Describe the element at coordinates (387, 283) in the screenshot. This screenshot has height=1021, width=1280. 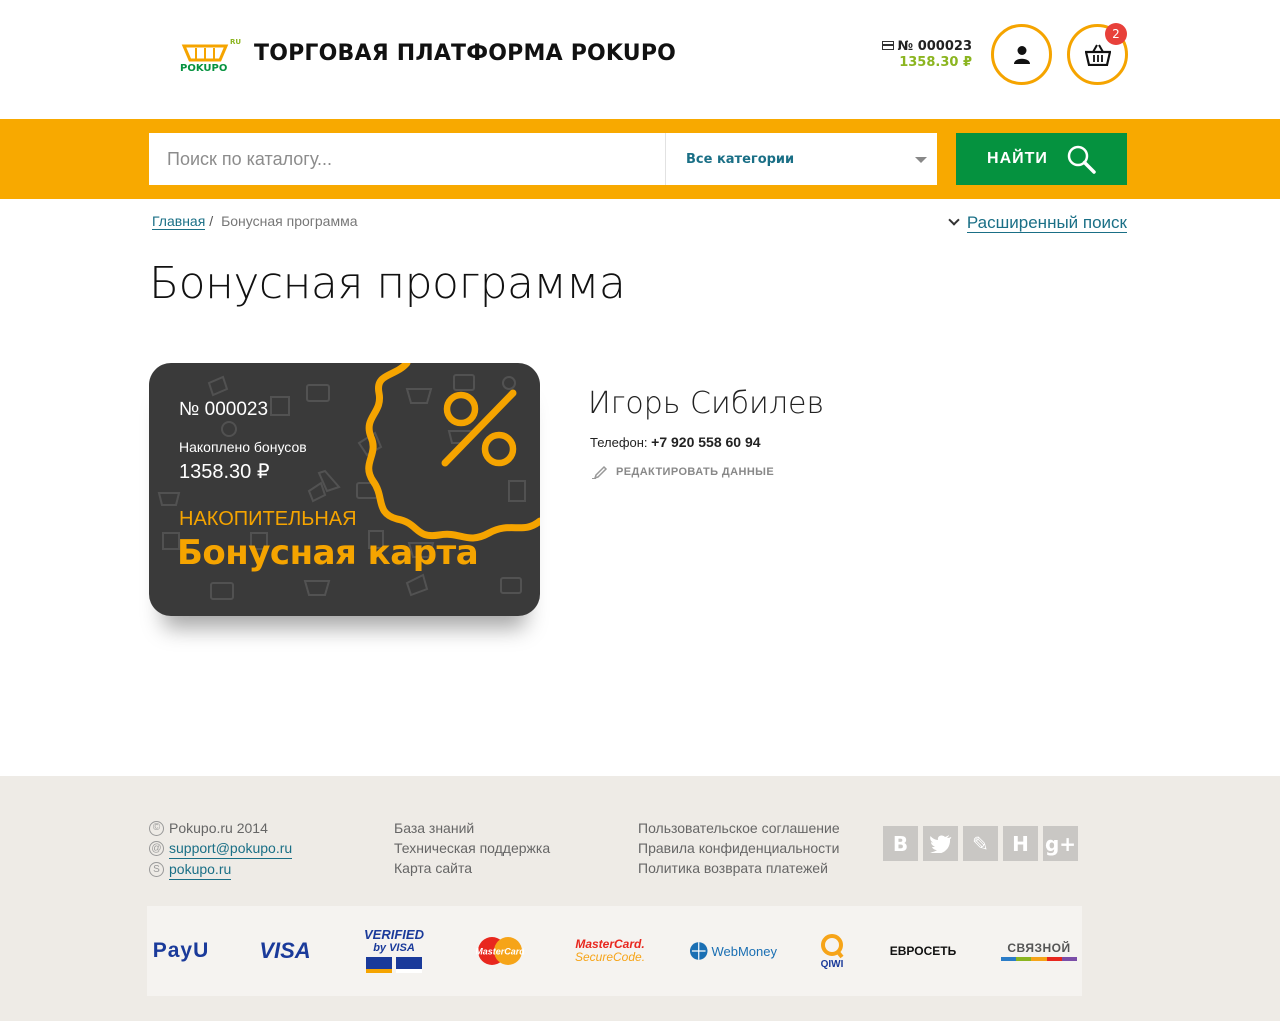
I see `page-title: Бонусная программа` at that location.